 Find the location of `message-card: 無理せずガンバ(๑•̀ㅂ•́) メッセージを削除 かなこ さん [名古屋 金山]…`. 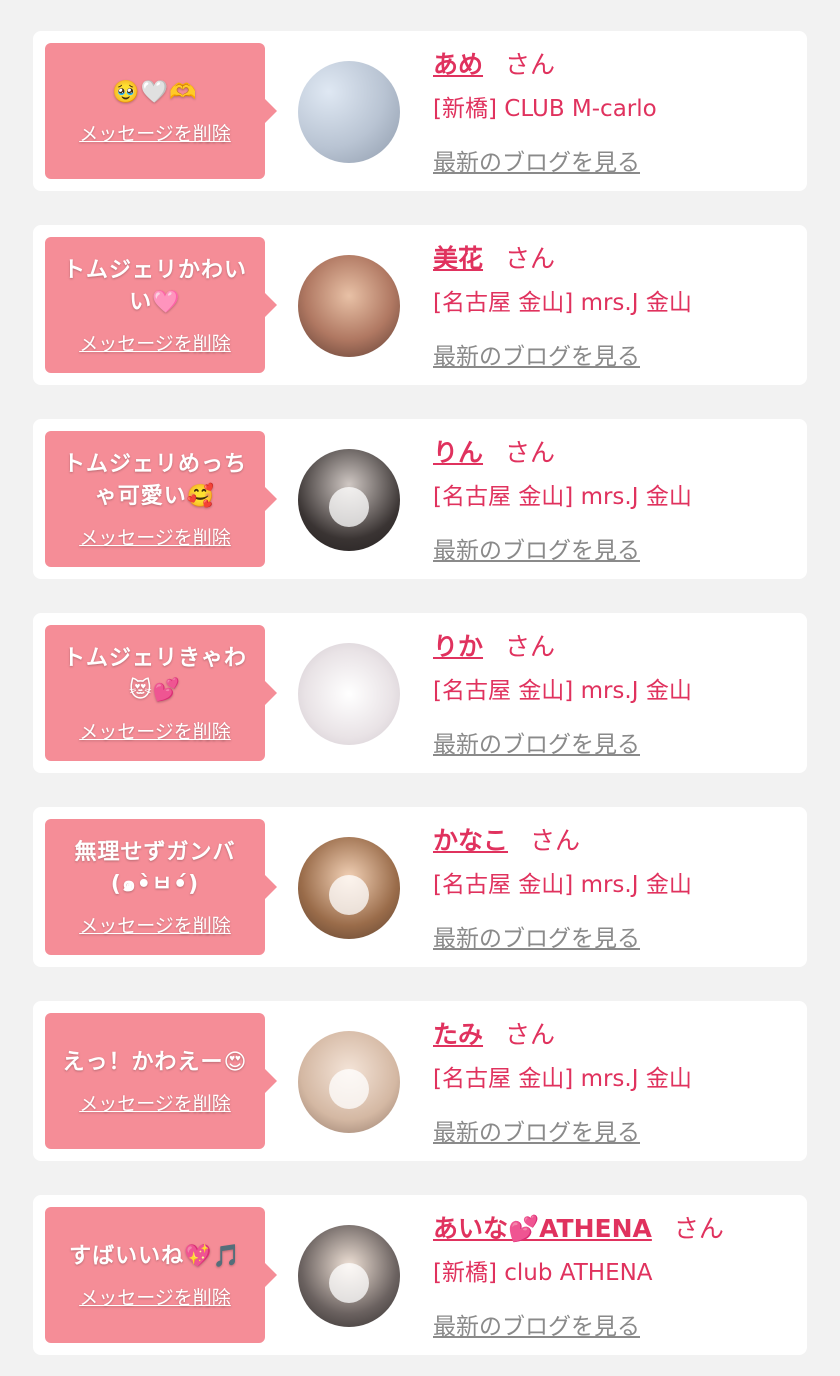

message-card: 無理せずガンバ(๑•̀ㅂ•́) メッセージを削除 かなこ さん [名古屋 金山]… is located at coordinates (420, 887).